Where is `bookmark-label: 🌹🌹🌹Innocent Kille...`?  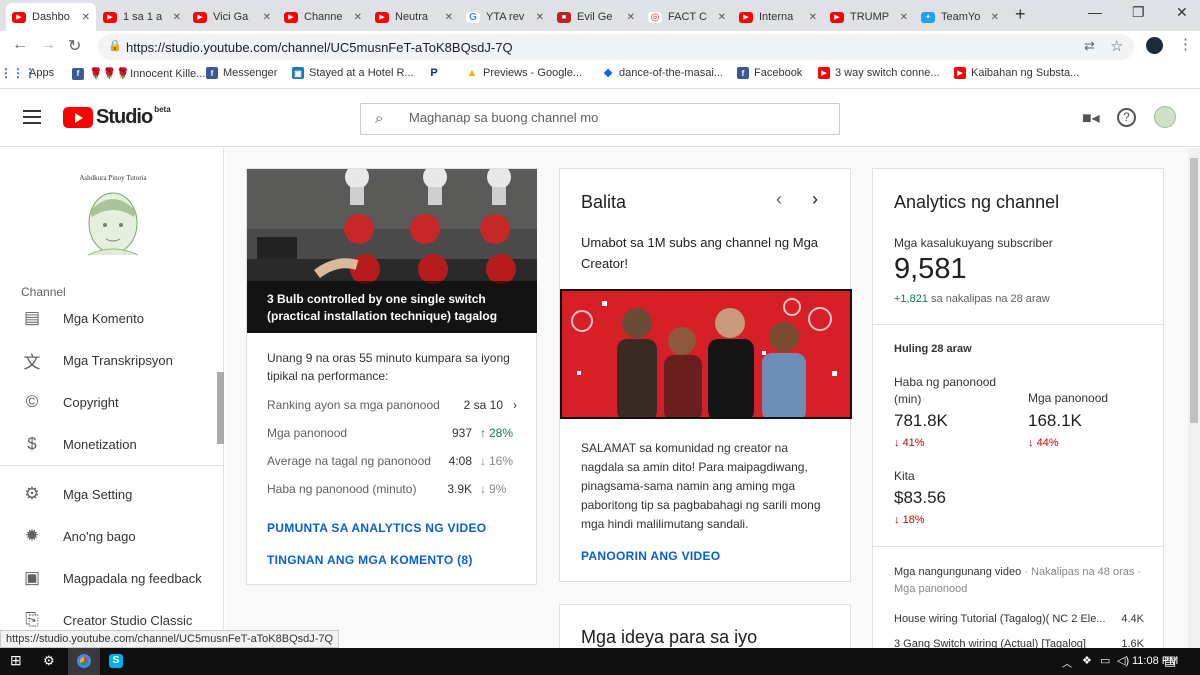 bookmark-label: 🌹🌹🌹Innocent Kille... is located at coordinates (147, 74).